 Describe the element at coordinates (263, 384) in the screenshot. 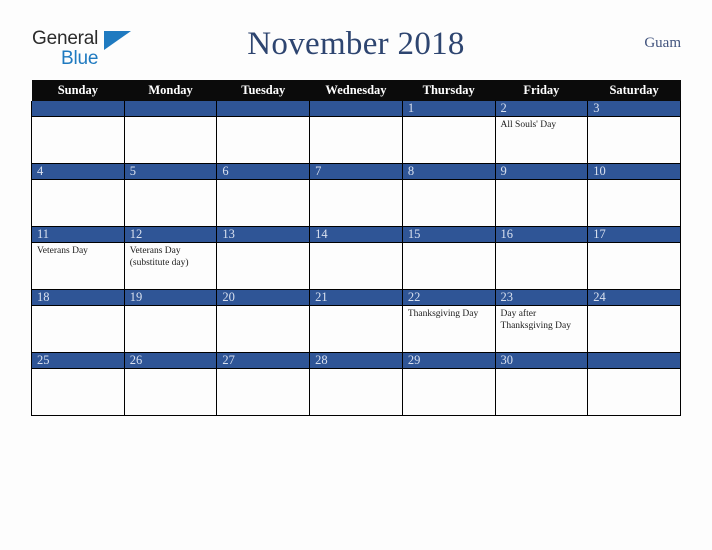

I see `calendar-day-cell: 27` at that location.